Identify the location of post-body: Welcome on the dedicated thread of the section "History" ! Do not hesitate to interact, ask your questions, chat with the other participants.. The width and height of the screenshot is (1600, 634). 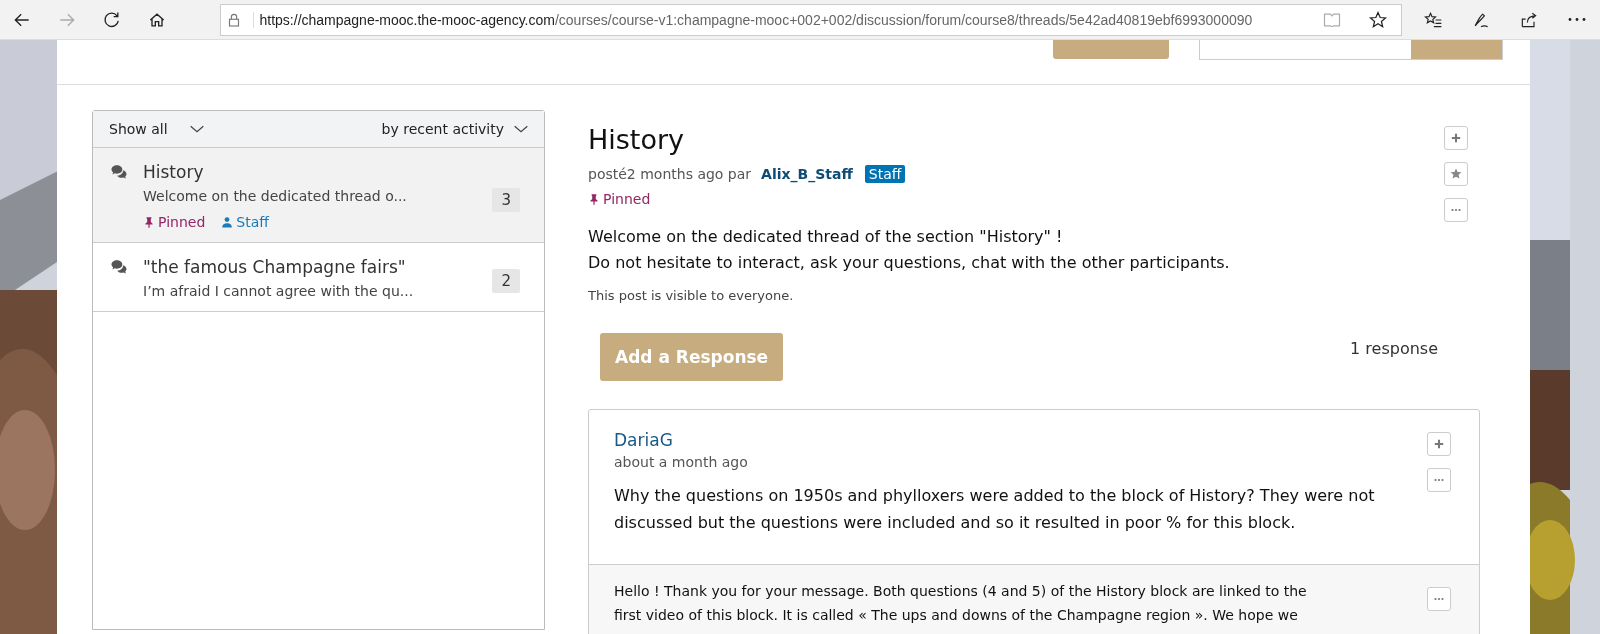
(909, 250).